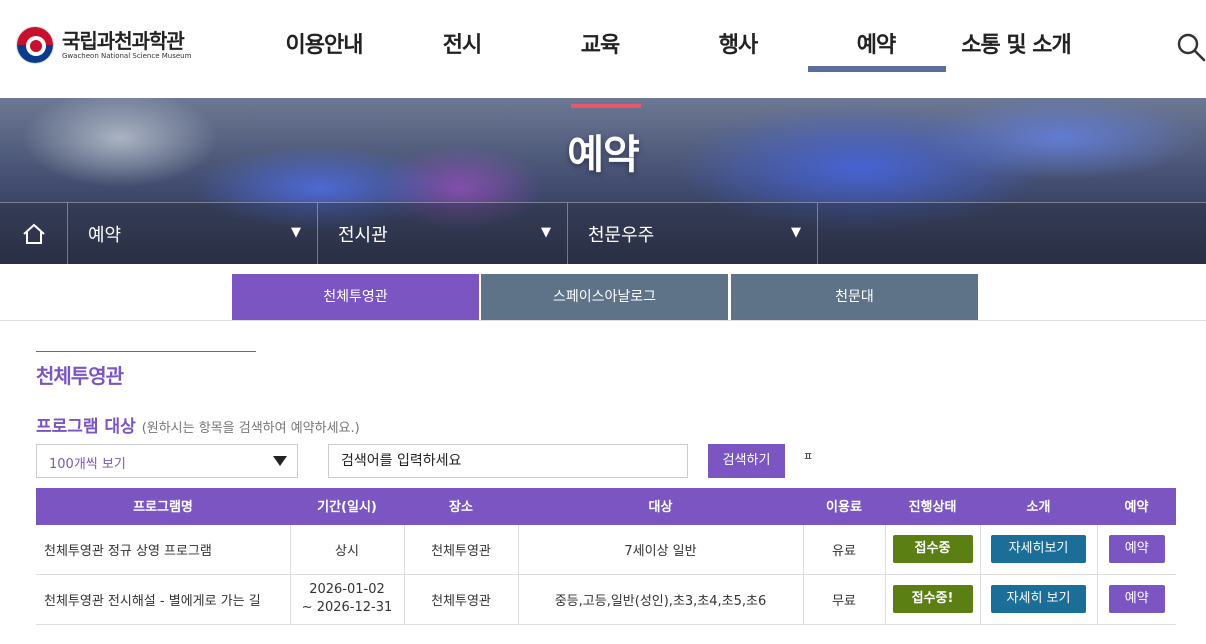 Image resolution: width=1206 pixels, height=644 pixels. I want to click on col-place: 장소, so click(461, 506).